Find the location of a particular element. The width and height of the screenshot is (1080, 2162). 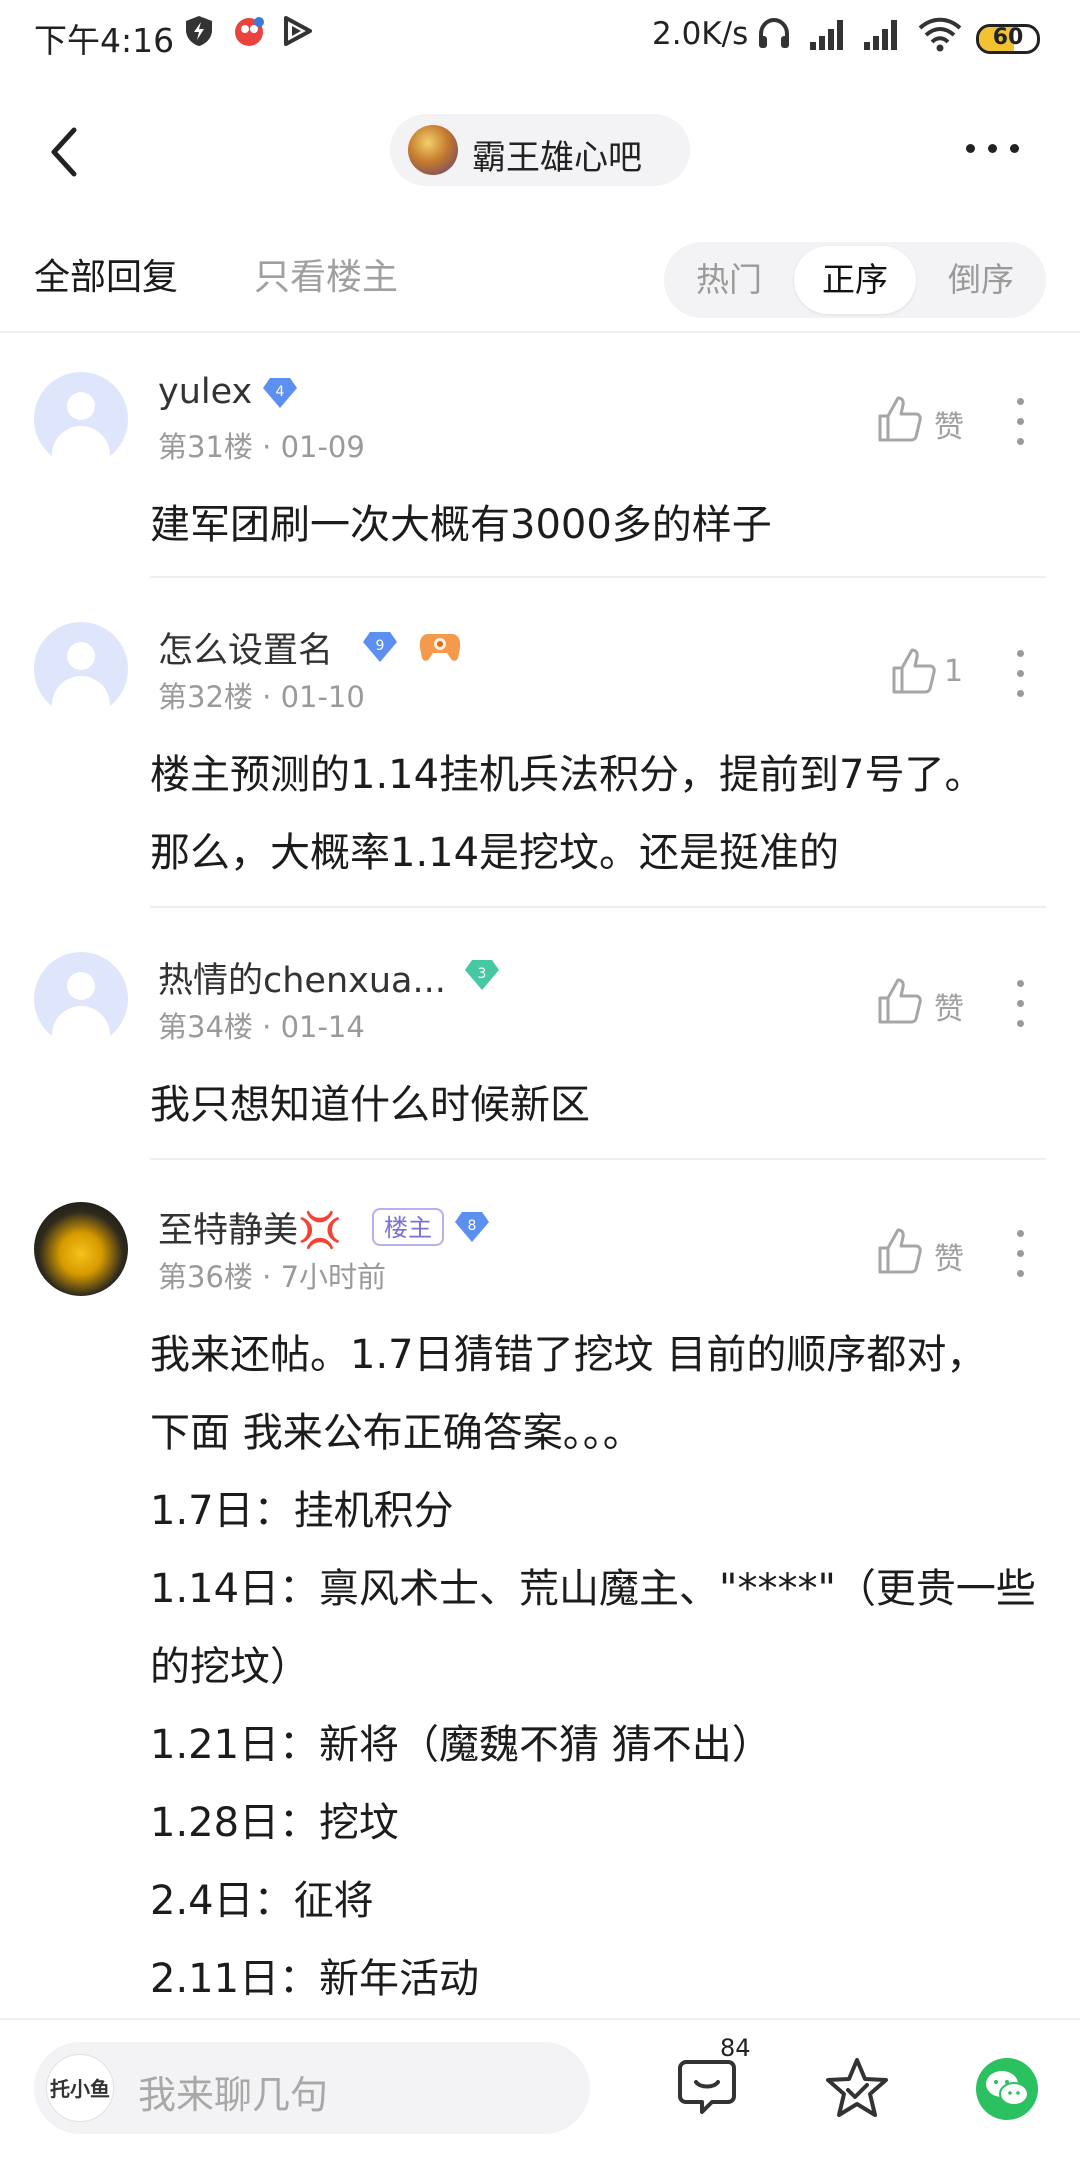

content-line: 我来还帖。1.7日猜错了挖坟 目前的顺序都对， is located at coordinates (568, 1355).